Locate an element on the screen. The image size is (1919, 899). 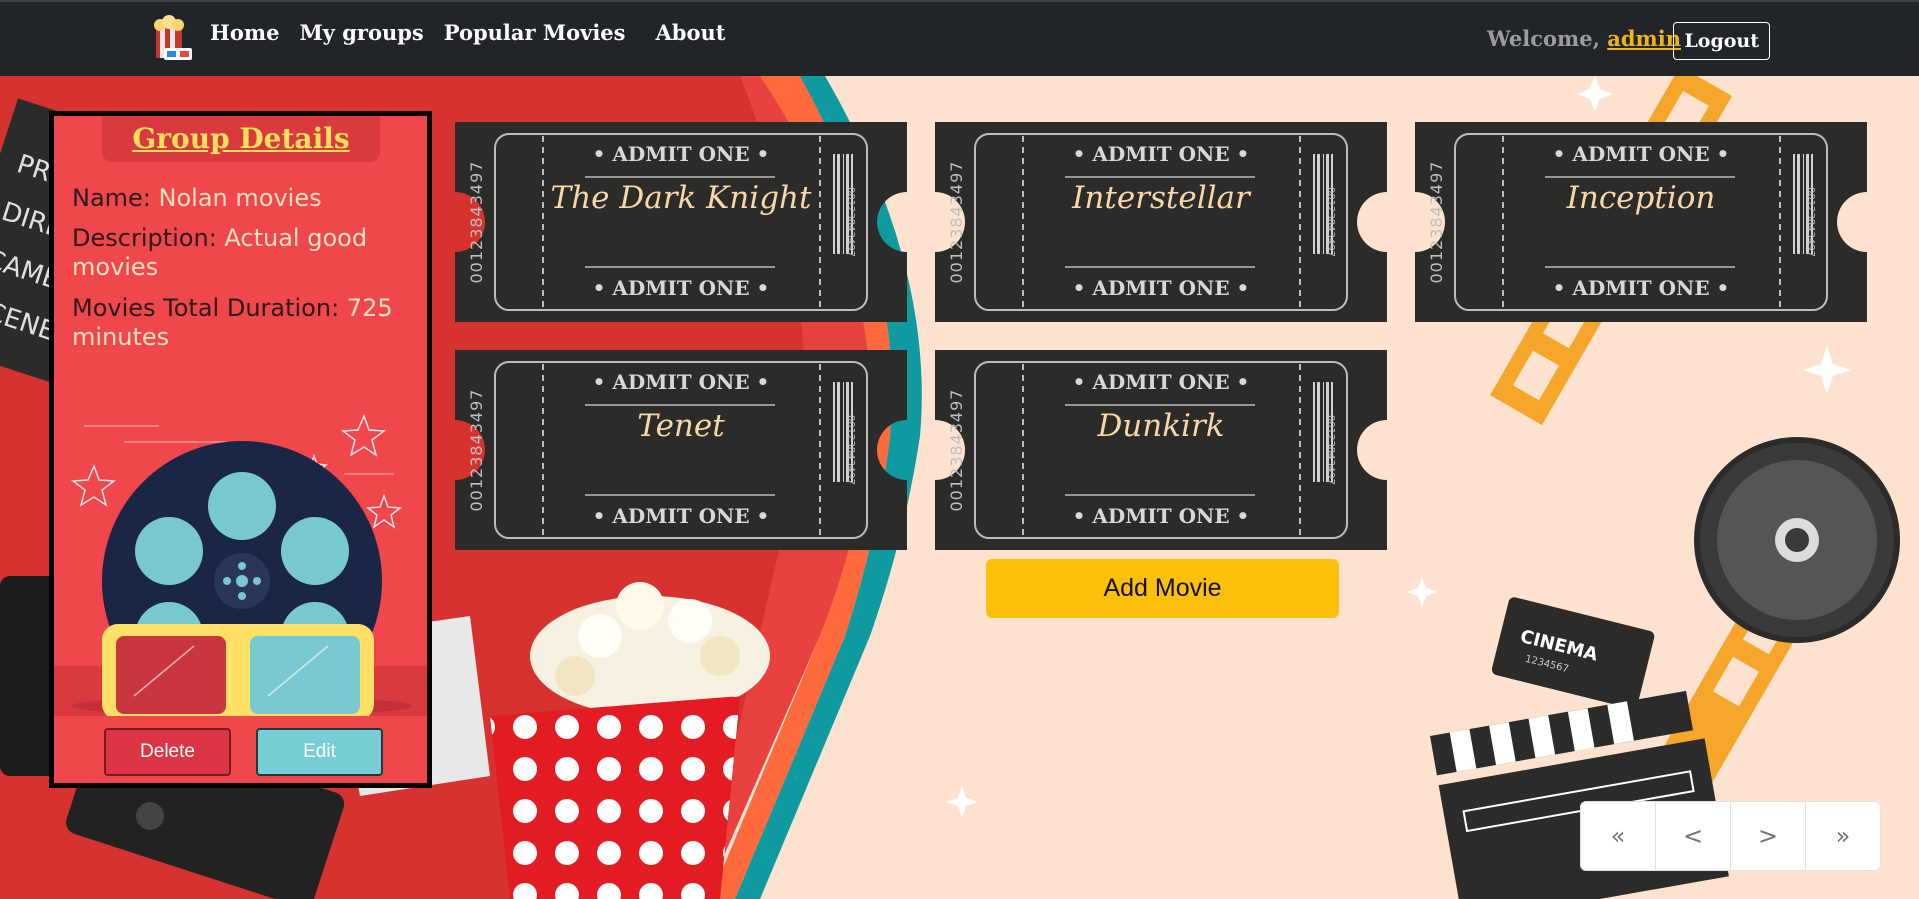
ticket-movie-title: Interstellar is located at coordinates (1161, 198).